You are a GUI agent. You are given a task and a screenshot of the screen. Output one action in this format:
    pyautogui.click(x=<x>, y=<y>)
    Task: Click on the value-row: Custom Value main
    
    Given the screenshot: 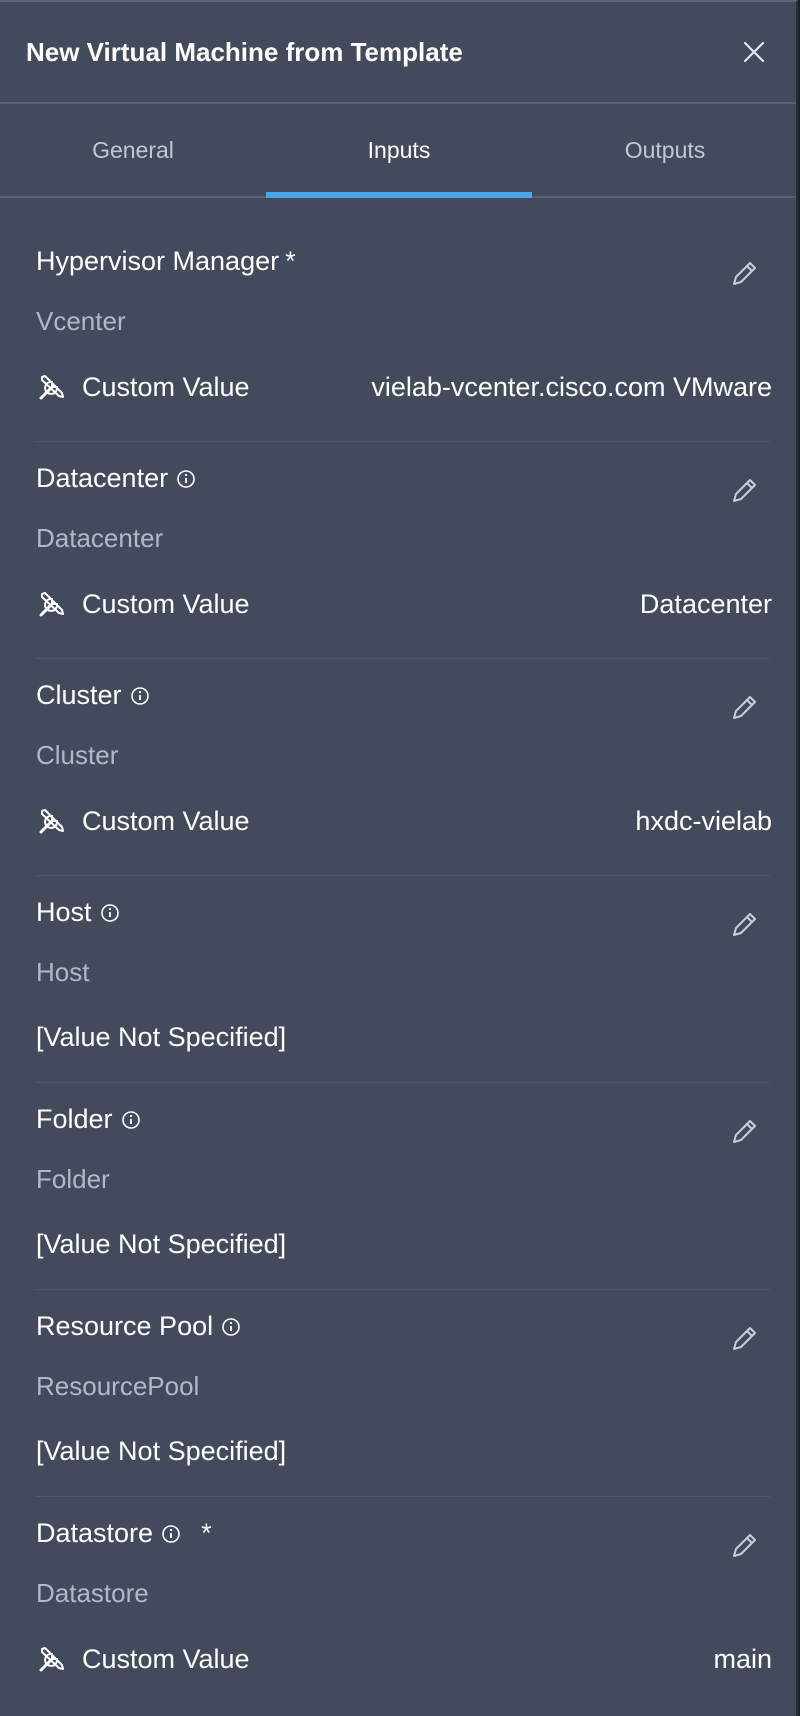 What is the action you would take?
    pyautogui.click(x=404, y=1659)
    